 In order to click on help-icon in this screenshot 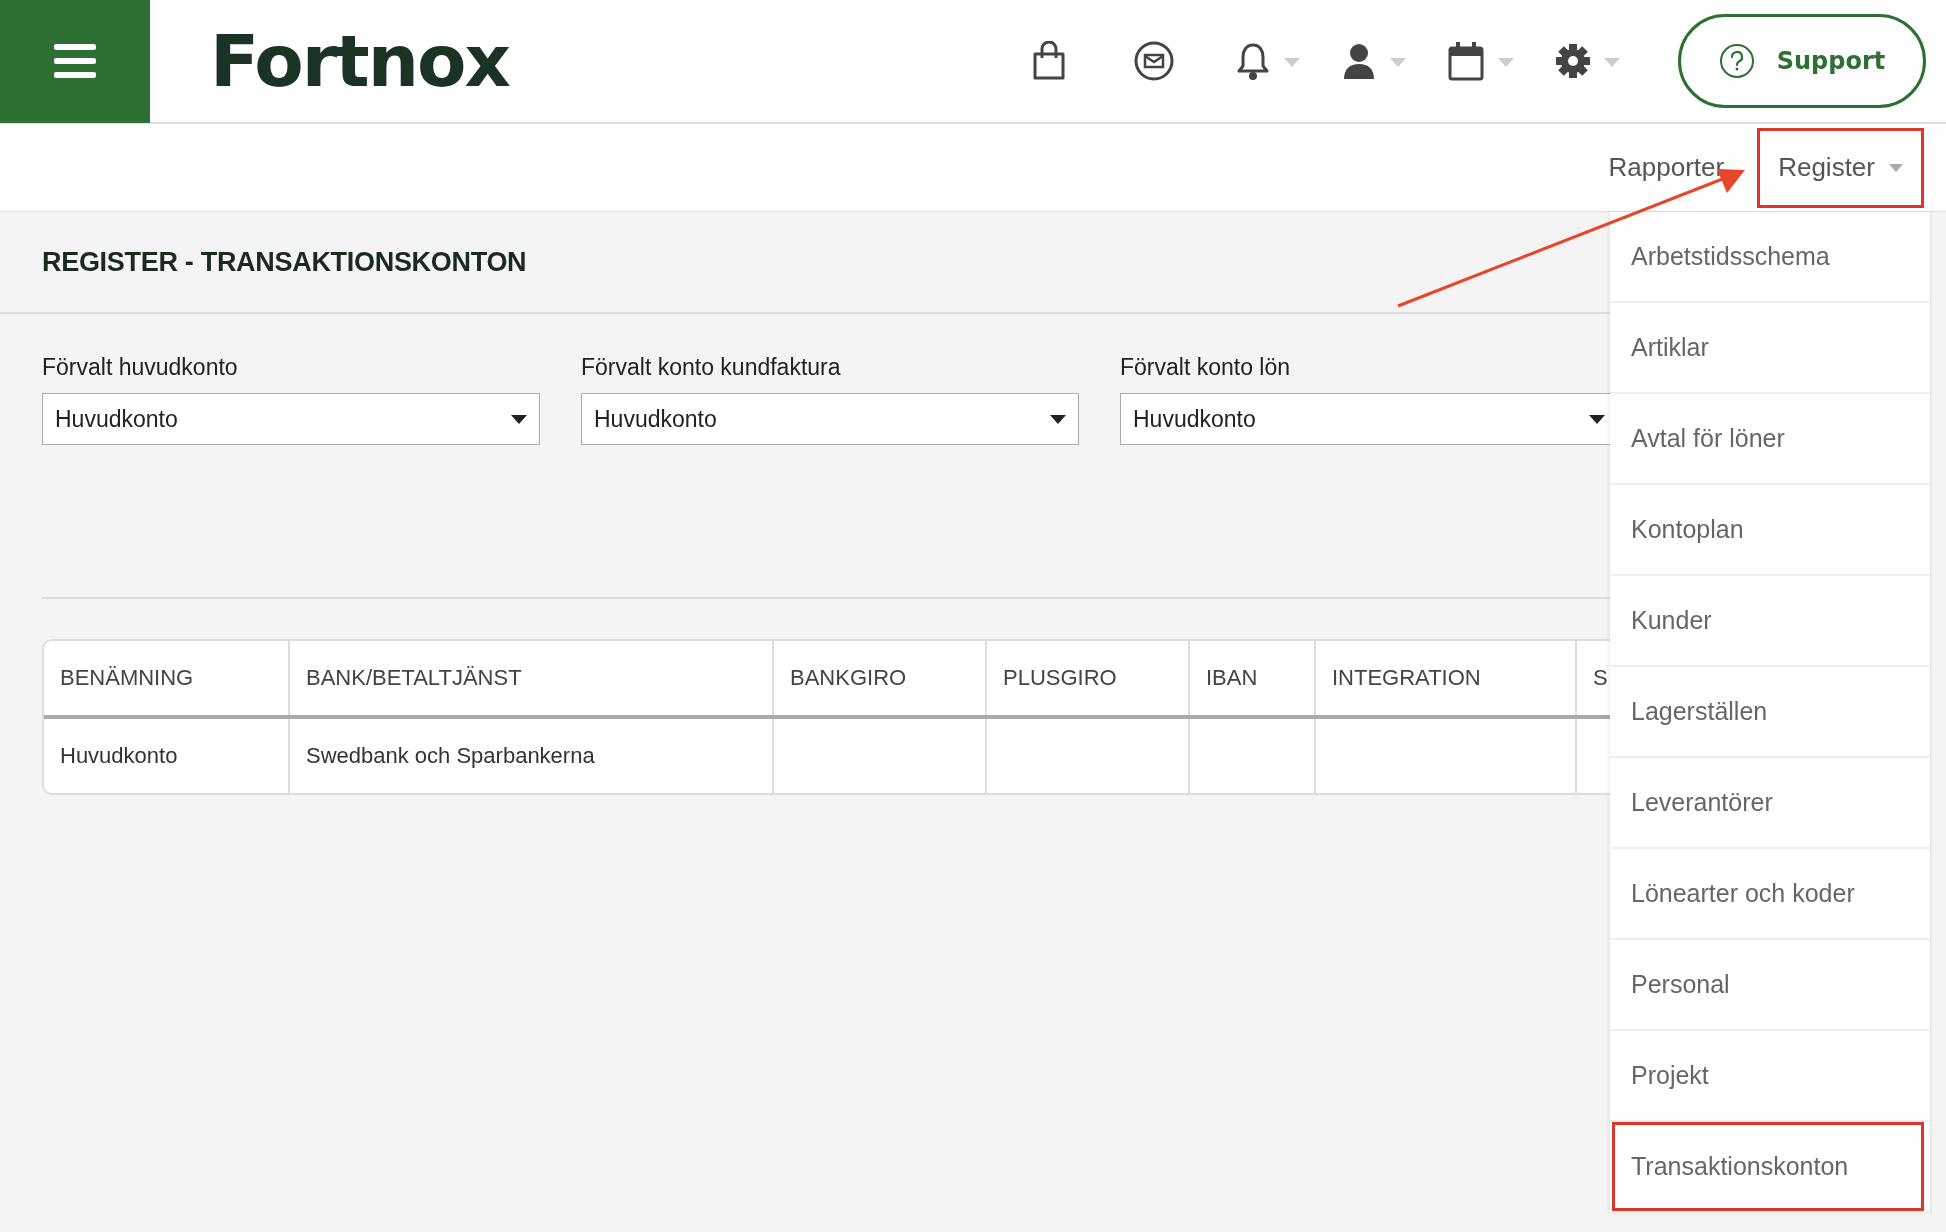, I will do `click(1736, 61)`.